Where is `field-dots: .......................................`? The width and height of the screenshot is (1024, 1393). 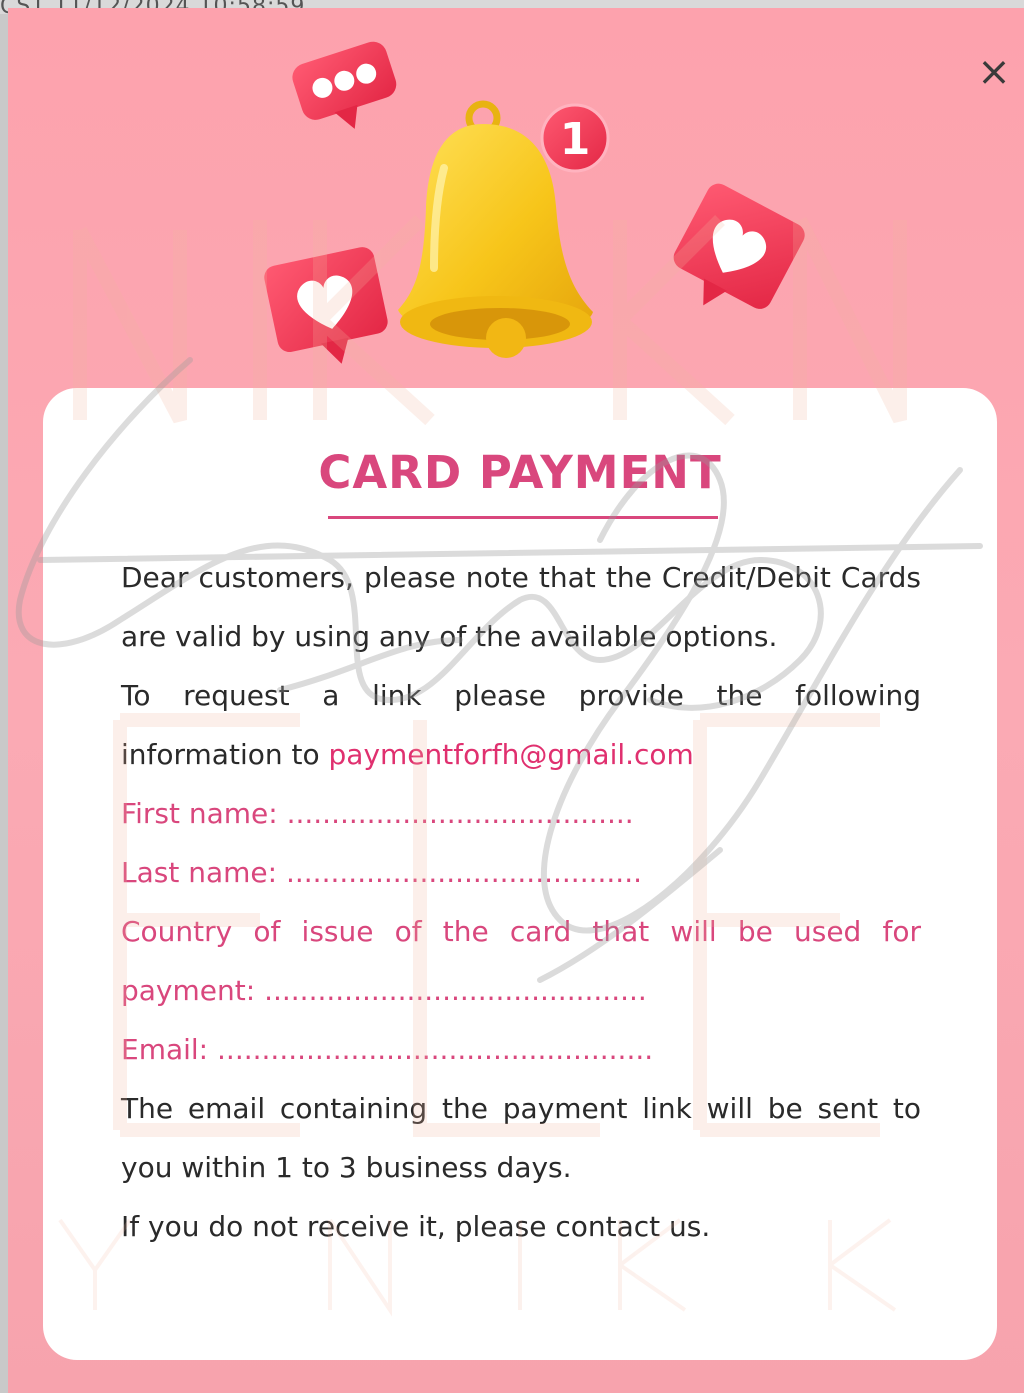 field-dots: ....................................... is located at coordinates (460, 813).